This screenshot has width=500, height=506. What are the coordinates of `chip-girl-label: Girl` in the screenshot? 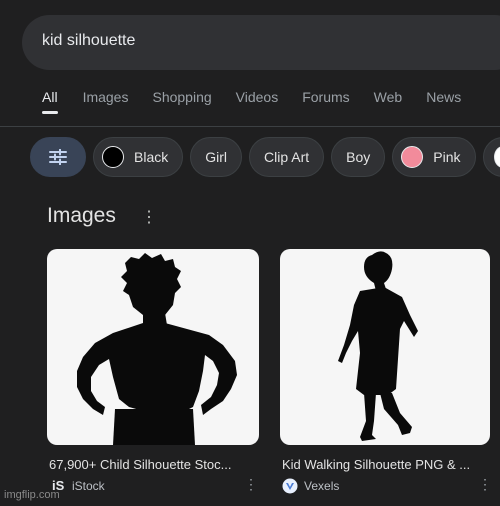 It's located at (216, 157).